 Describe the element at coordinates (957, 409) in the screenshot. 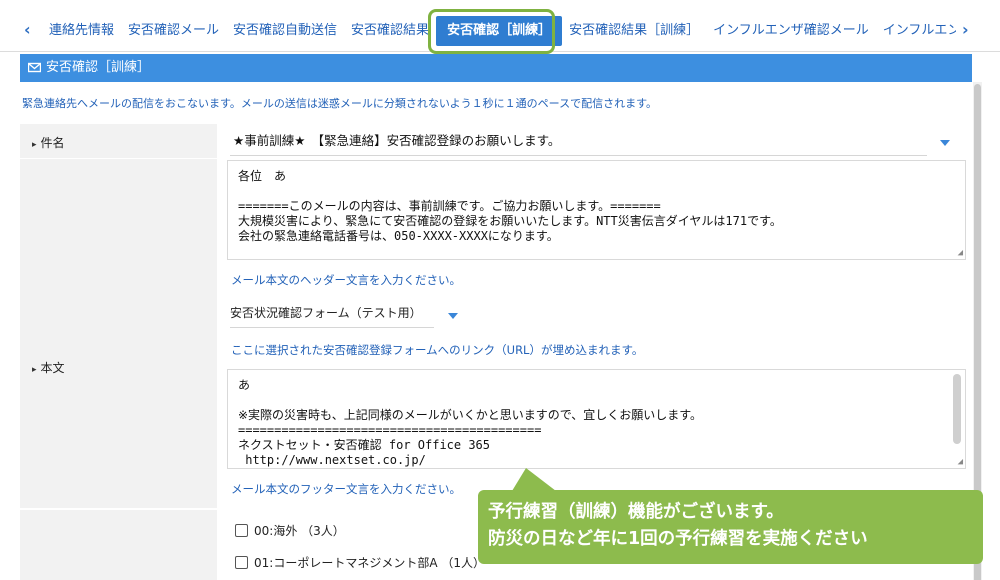

I see `textarea-scrollbar` at that location.